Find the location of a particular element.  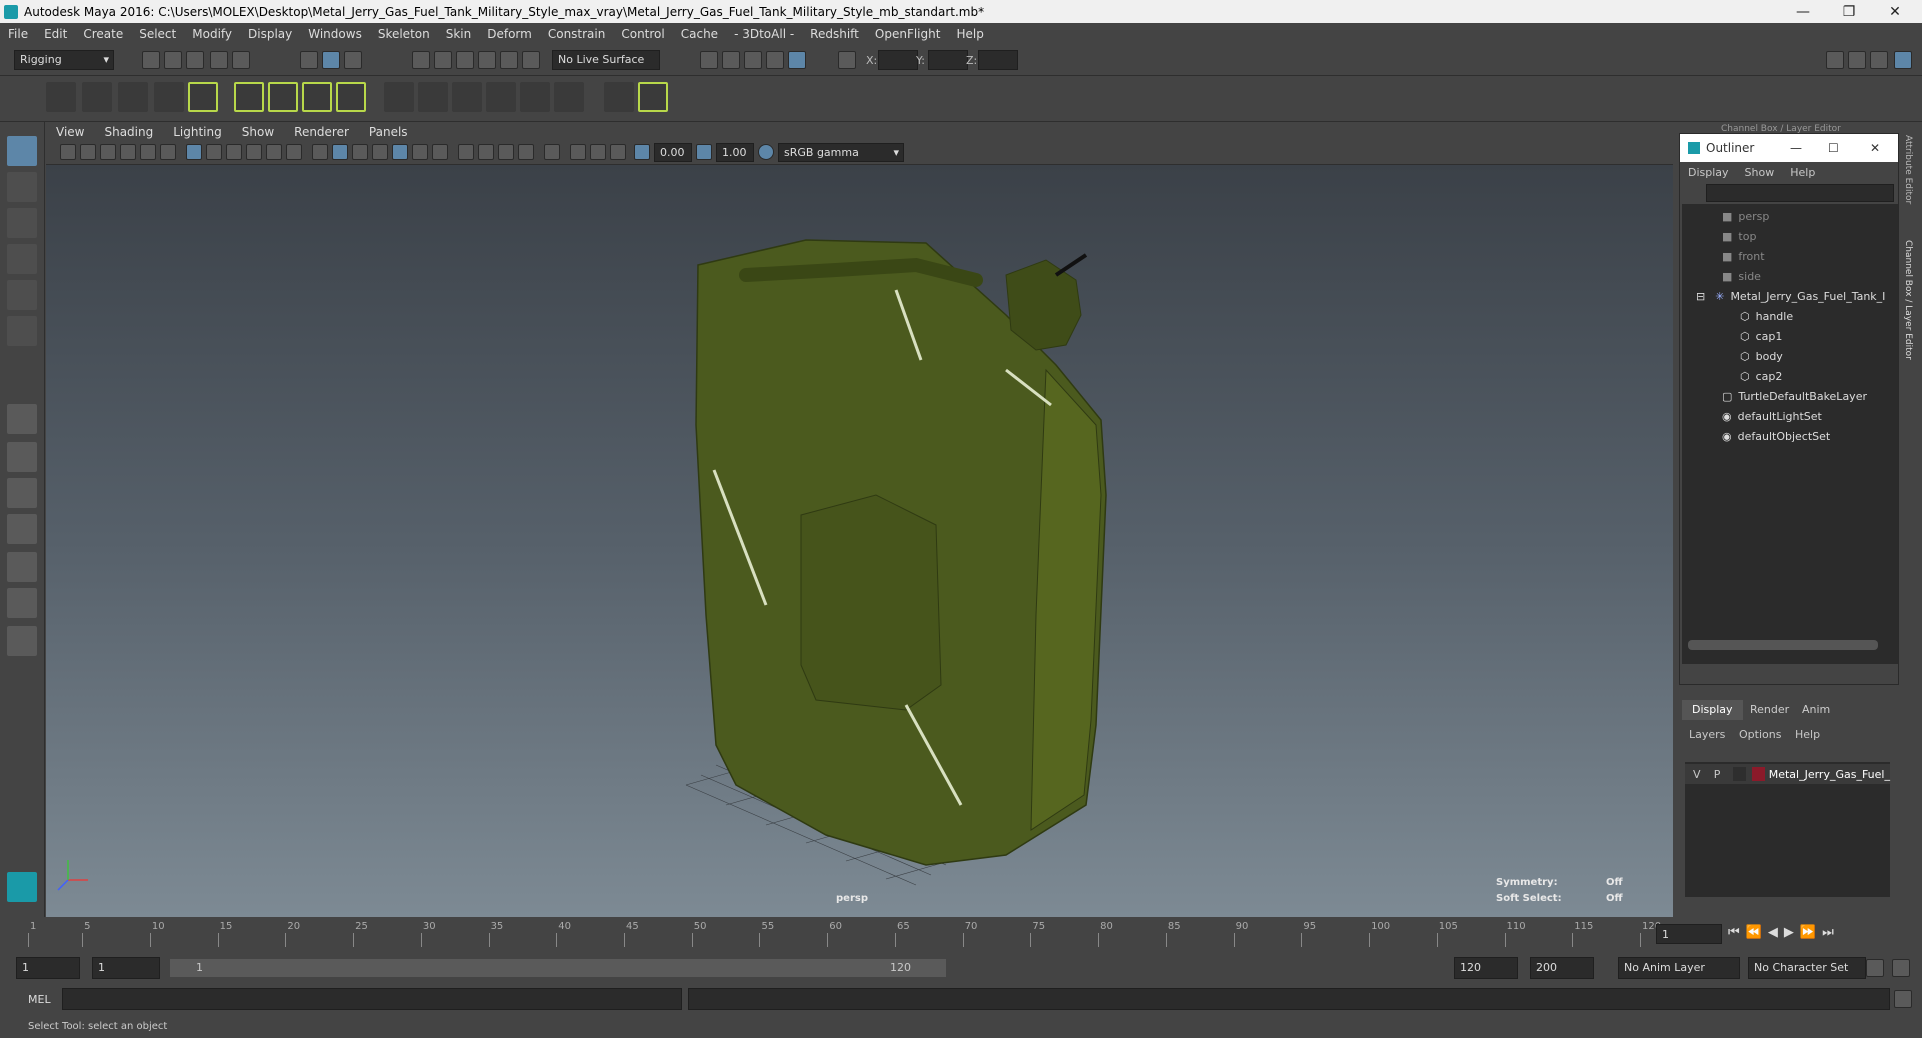

playback-end-field: 120 is located at coordinates (1486, 968).